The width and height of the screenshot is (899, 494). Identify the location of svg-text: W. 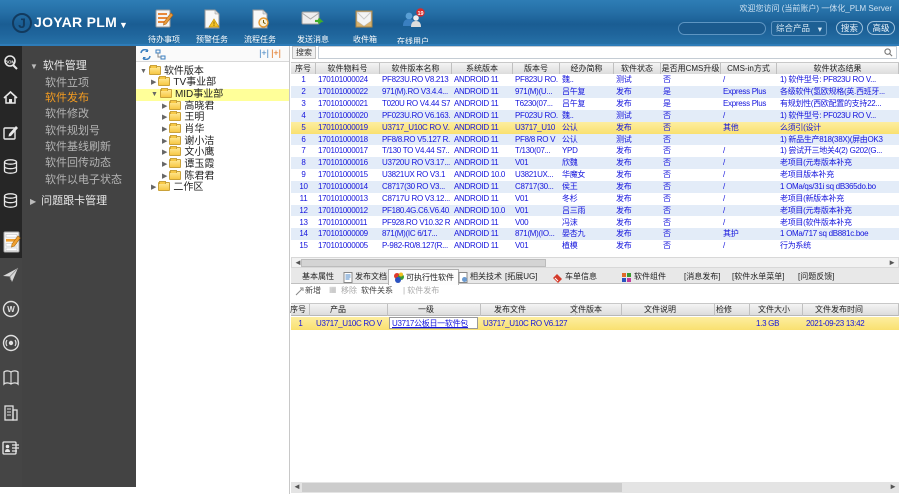
(11, 309).